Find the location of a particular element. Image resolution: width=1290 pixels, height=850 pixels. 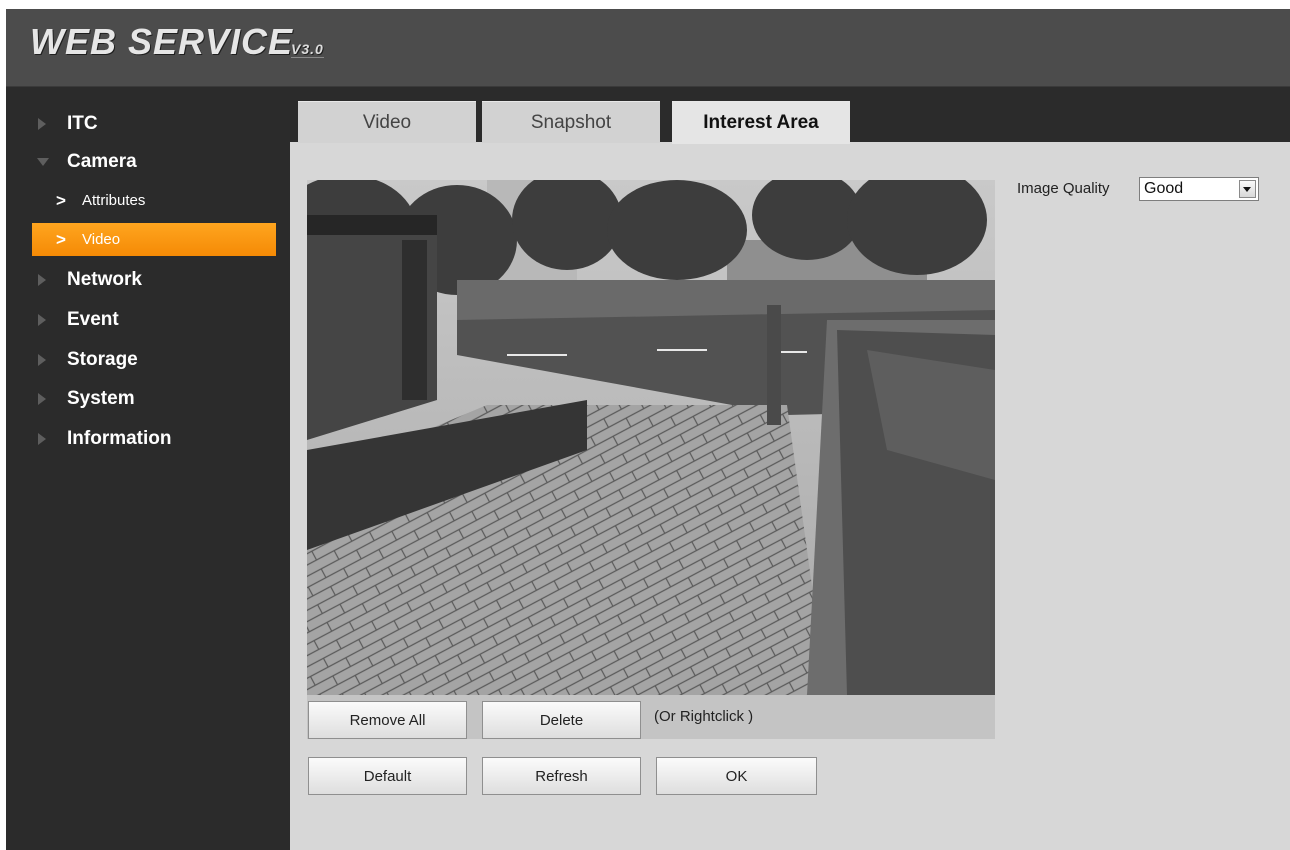

chevron-down-icon is located at coordinates (1247, 189).